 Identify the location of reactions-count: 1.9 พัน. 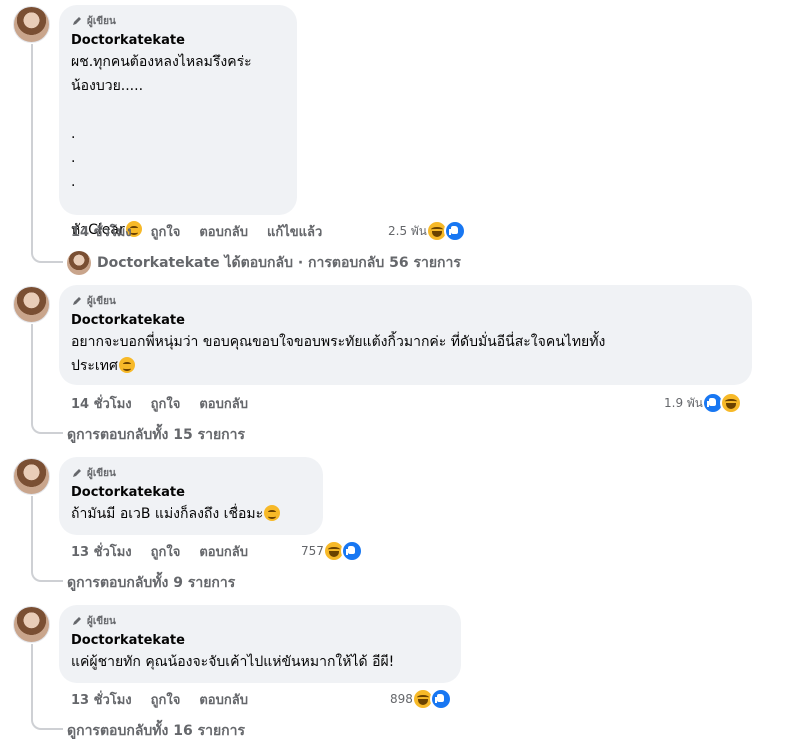
(684, 402).